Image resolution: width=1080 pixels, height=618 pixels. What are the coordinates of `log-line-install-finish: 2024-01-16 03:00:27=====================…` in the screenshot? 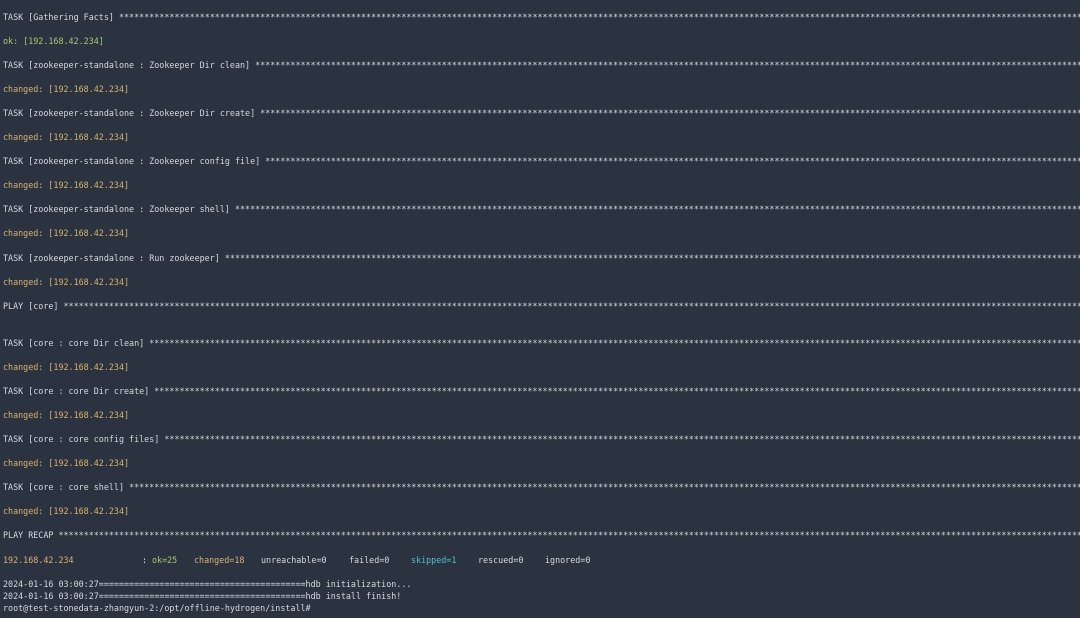 It's located at (202, 596).